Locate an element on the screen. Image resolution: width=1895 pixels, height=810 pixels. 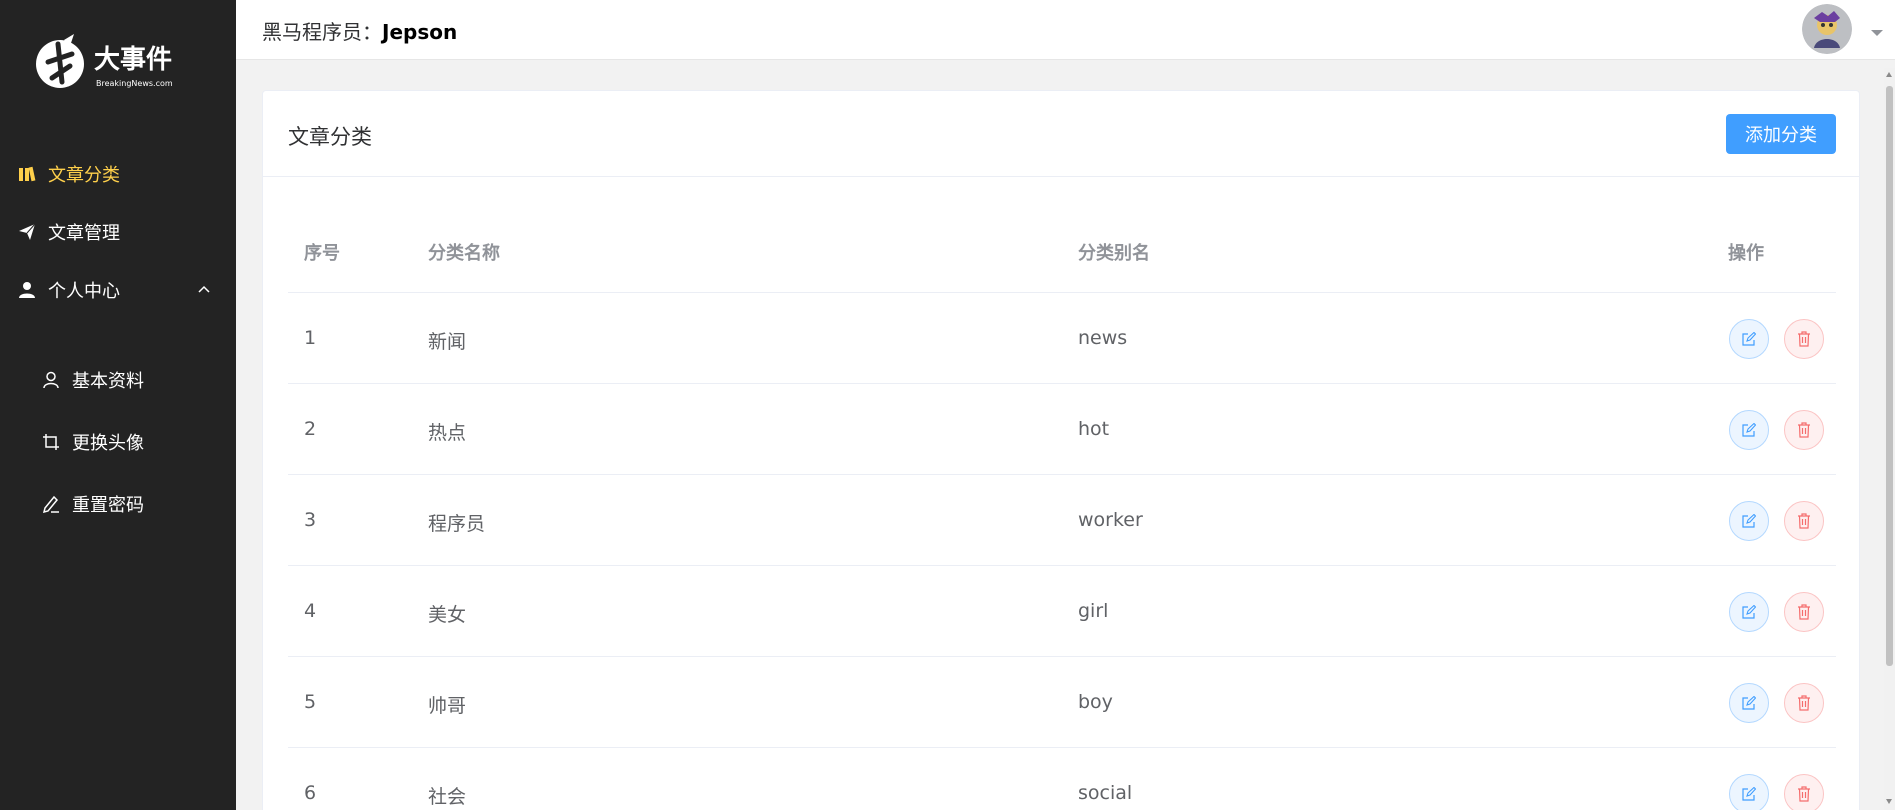
cell-alias: girl is located at coordinates (1093, 611).